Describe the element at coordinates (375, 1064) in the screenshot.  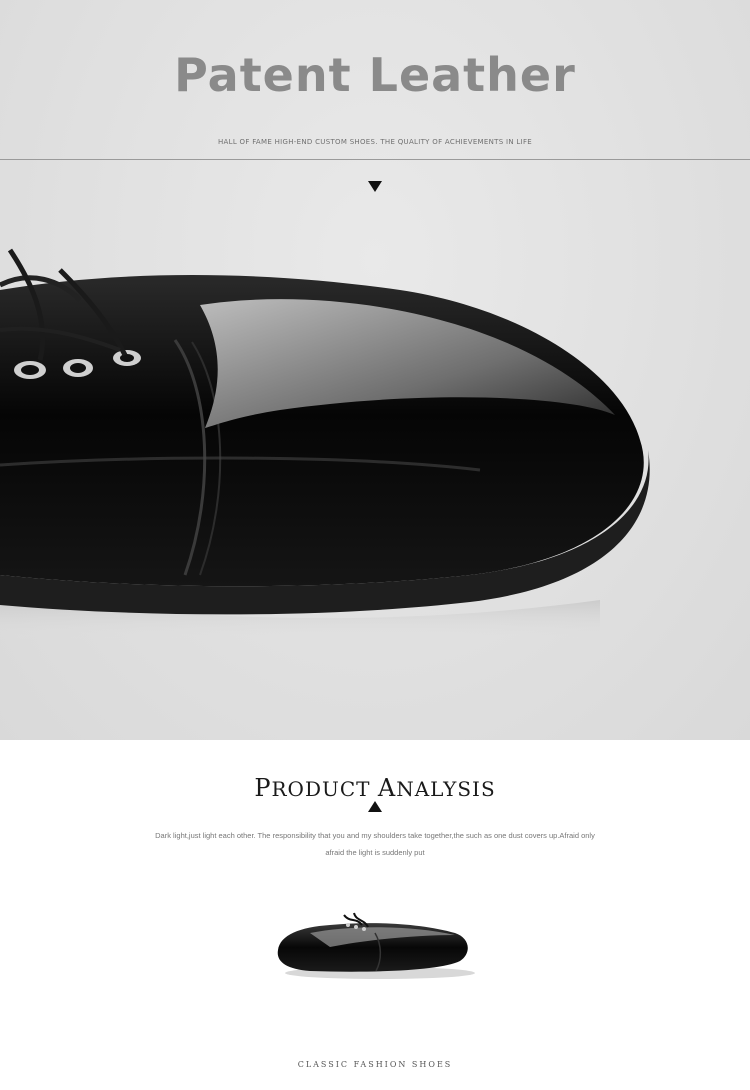
I see `footer-caption: CLASSIC FASHION SHOES` at that location.